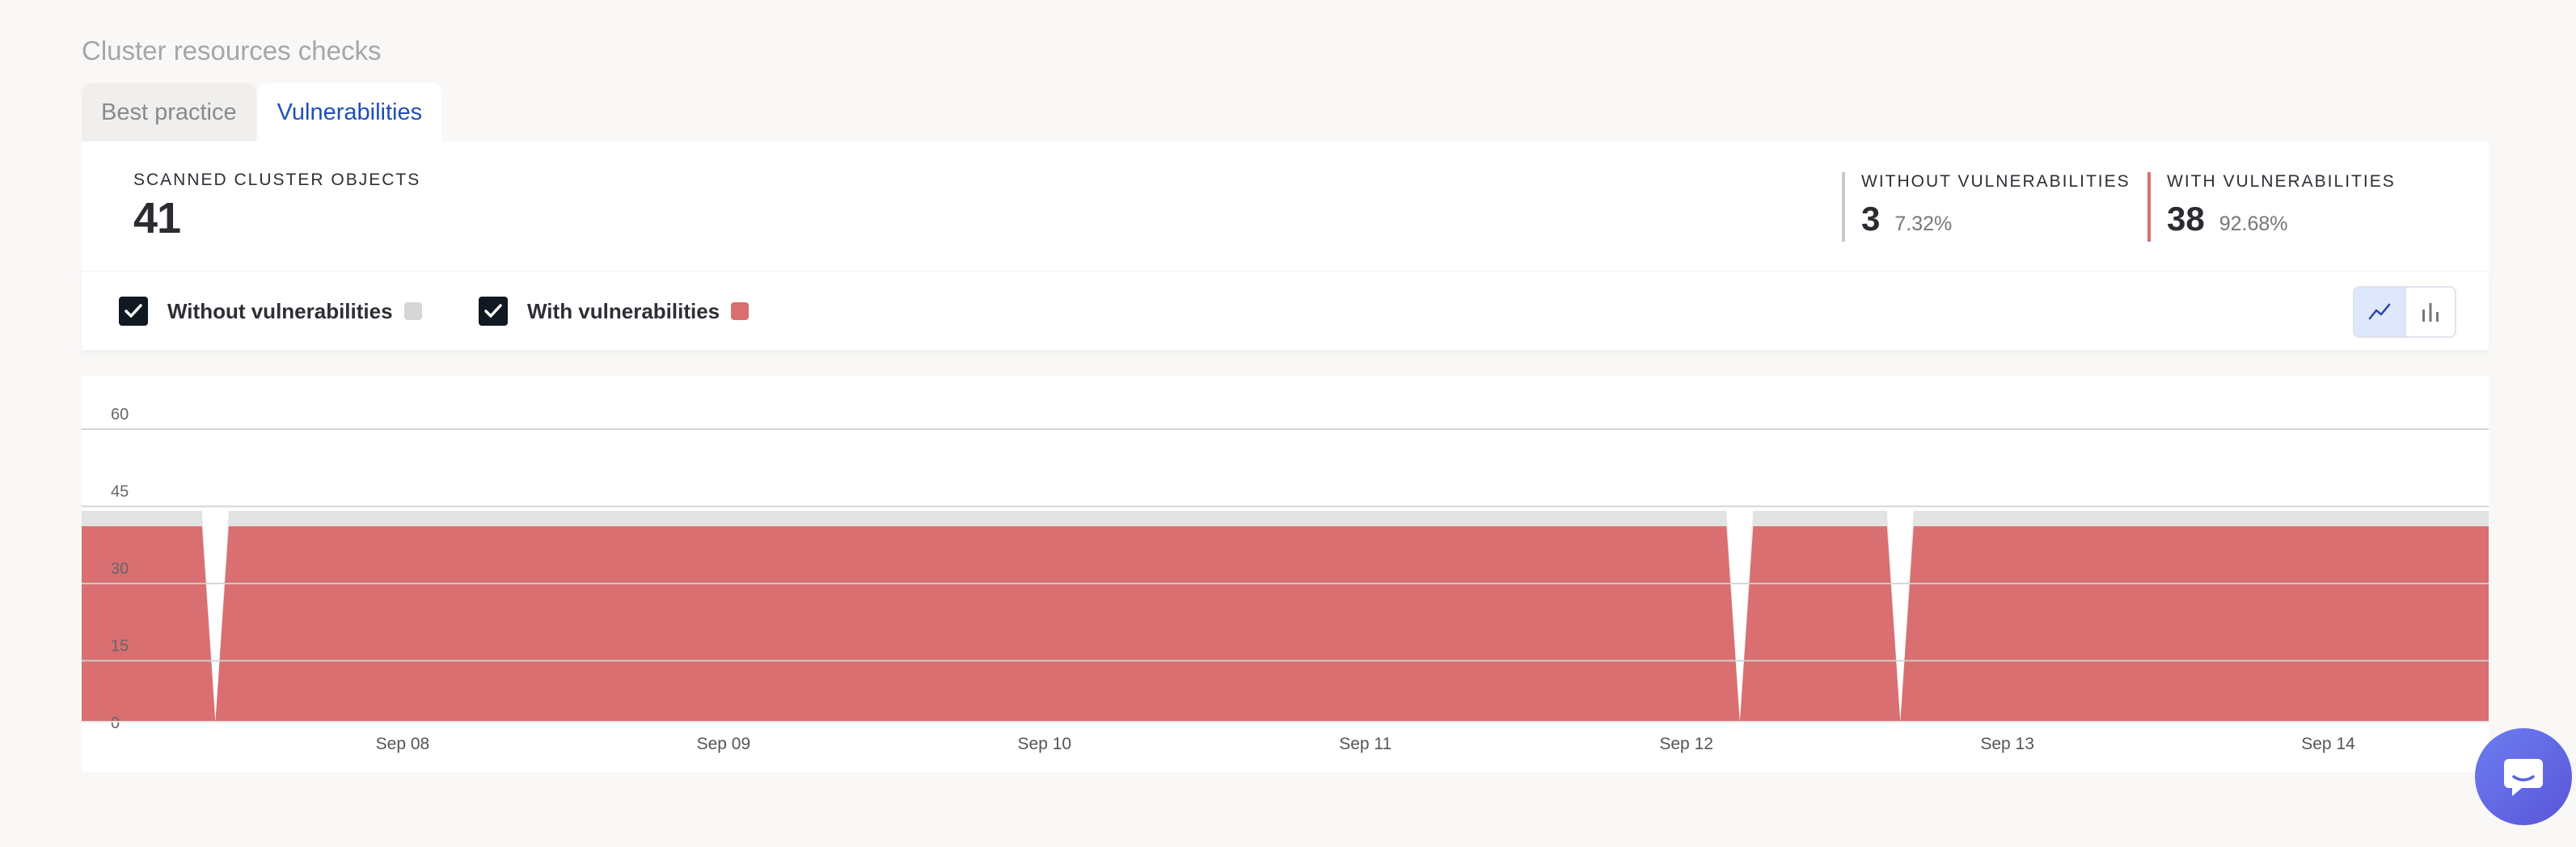 Image resolution: width=2576 pixels, height=847 pixels. I want to click on checkbox-with-vulnerabilities, so click(493, 311).